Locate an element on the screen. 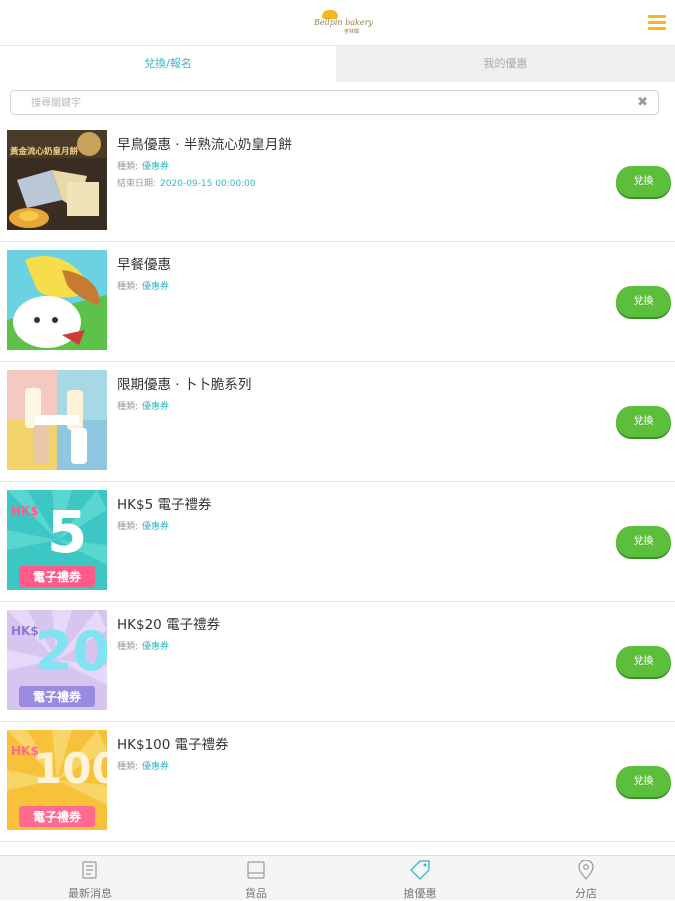  clear-icon: ✖ is located at coordinates (642, 102).